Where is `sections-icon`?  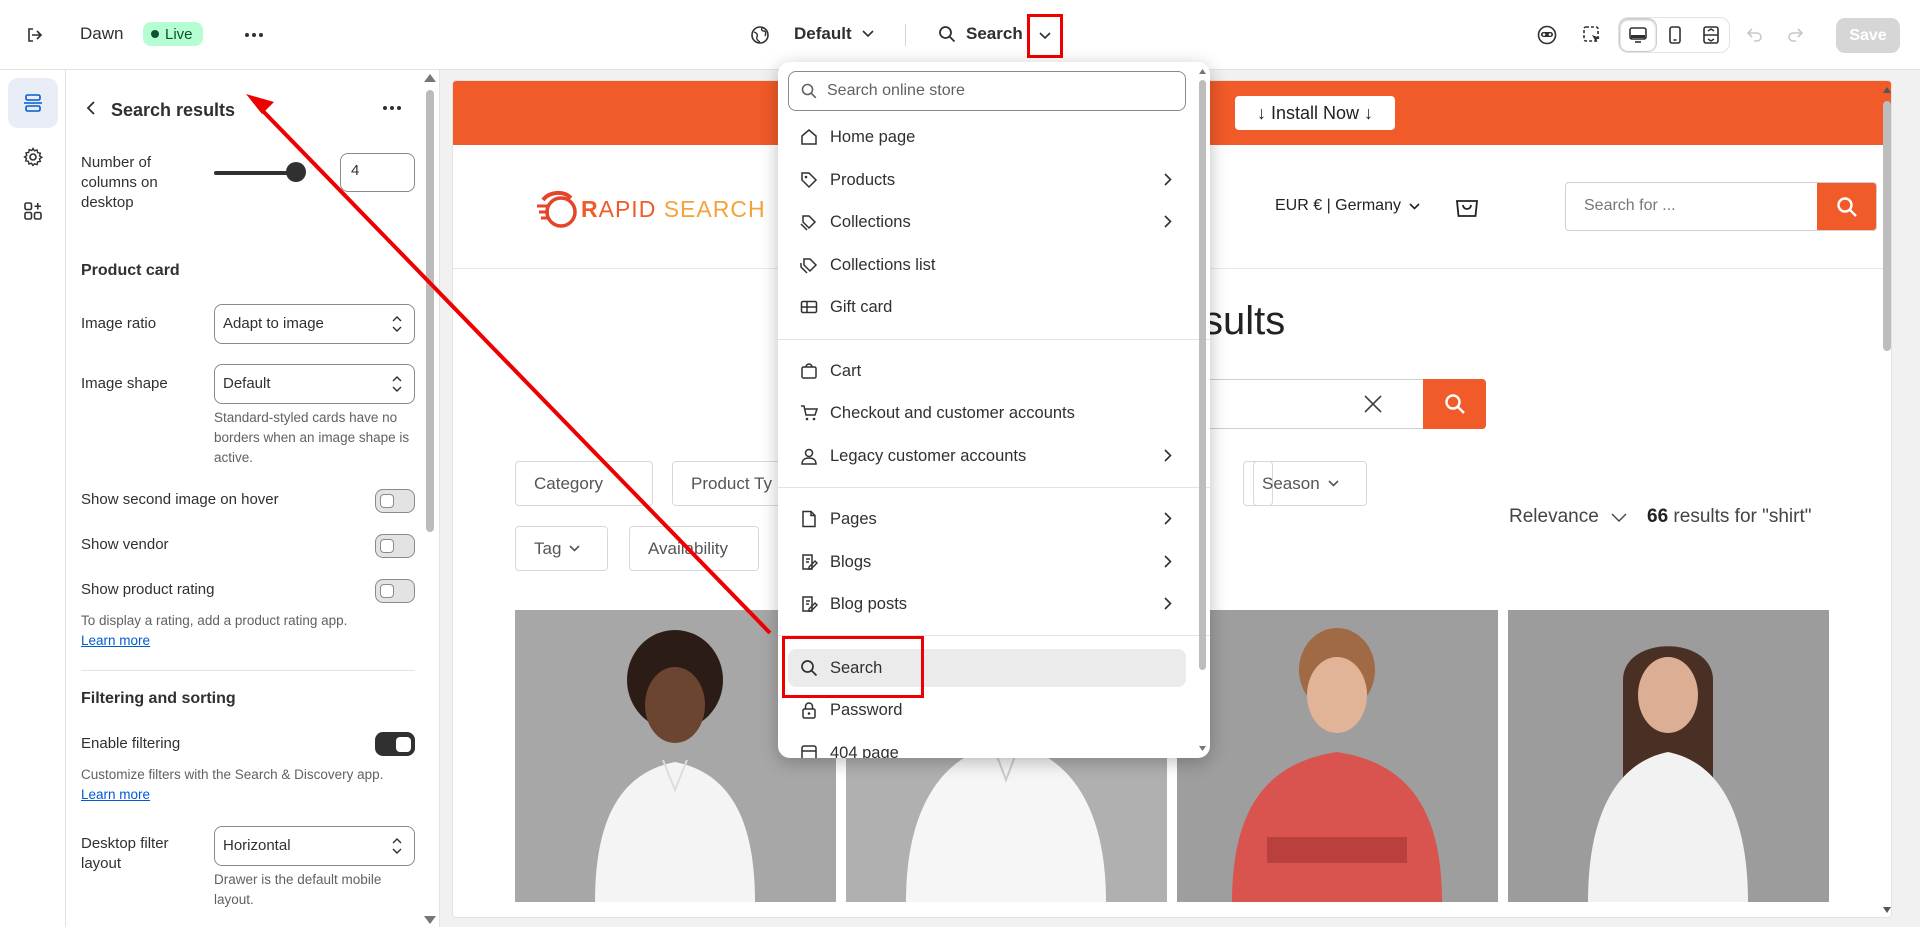
sections-icon is located at coordinates (33, 103).